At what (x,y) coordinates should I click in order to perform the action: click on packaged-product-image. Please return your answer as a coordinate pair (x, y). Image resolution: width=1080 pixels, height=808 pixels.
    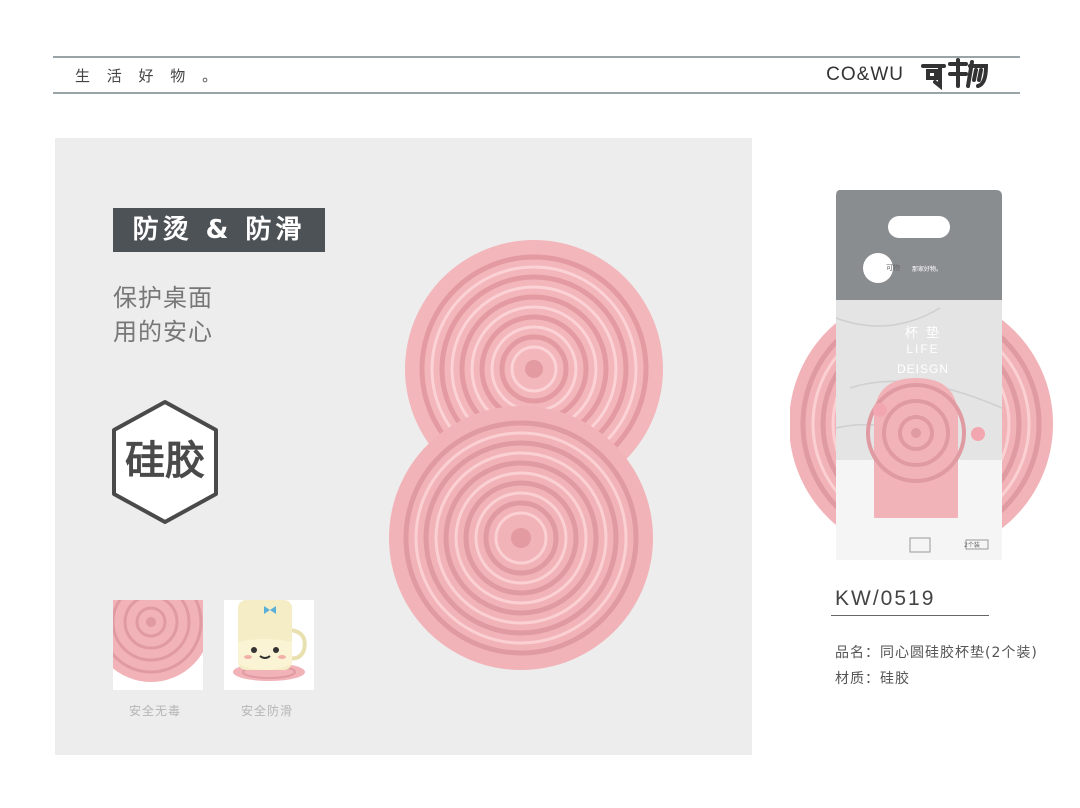
    Looking at the image, I should click on (921, 375).